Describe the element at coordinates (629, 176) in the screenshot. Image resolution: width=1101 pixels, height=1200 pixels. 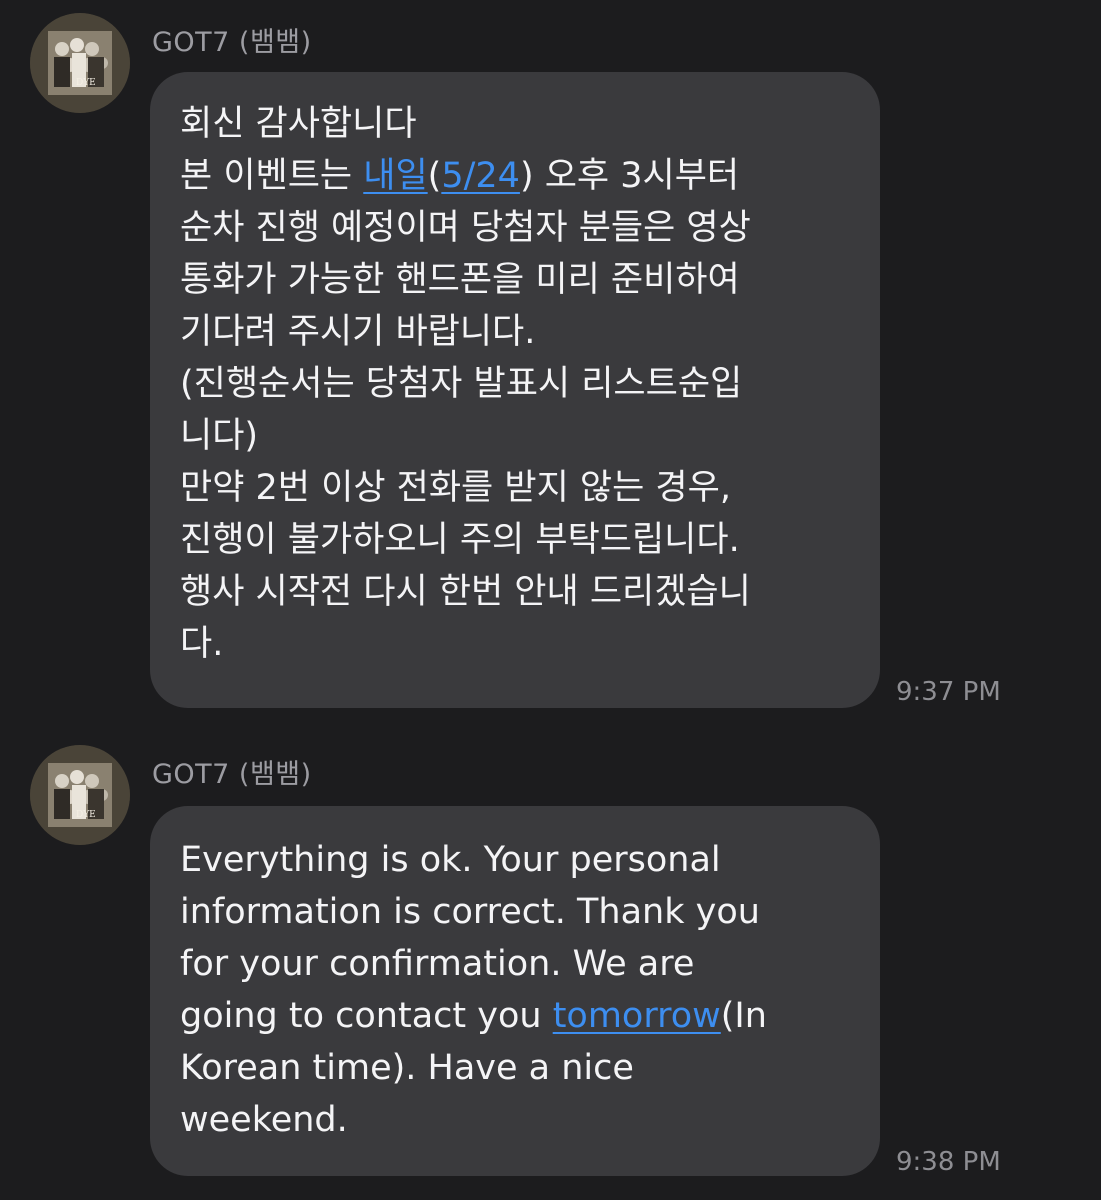
I see `text-segment: ) 오후 3시부터` at that location.